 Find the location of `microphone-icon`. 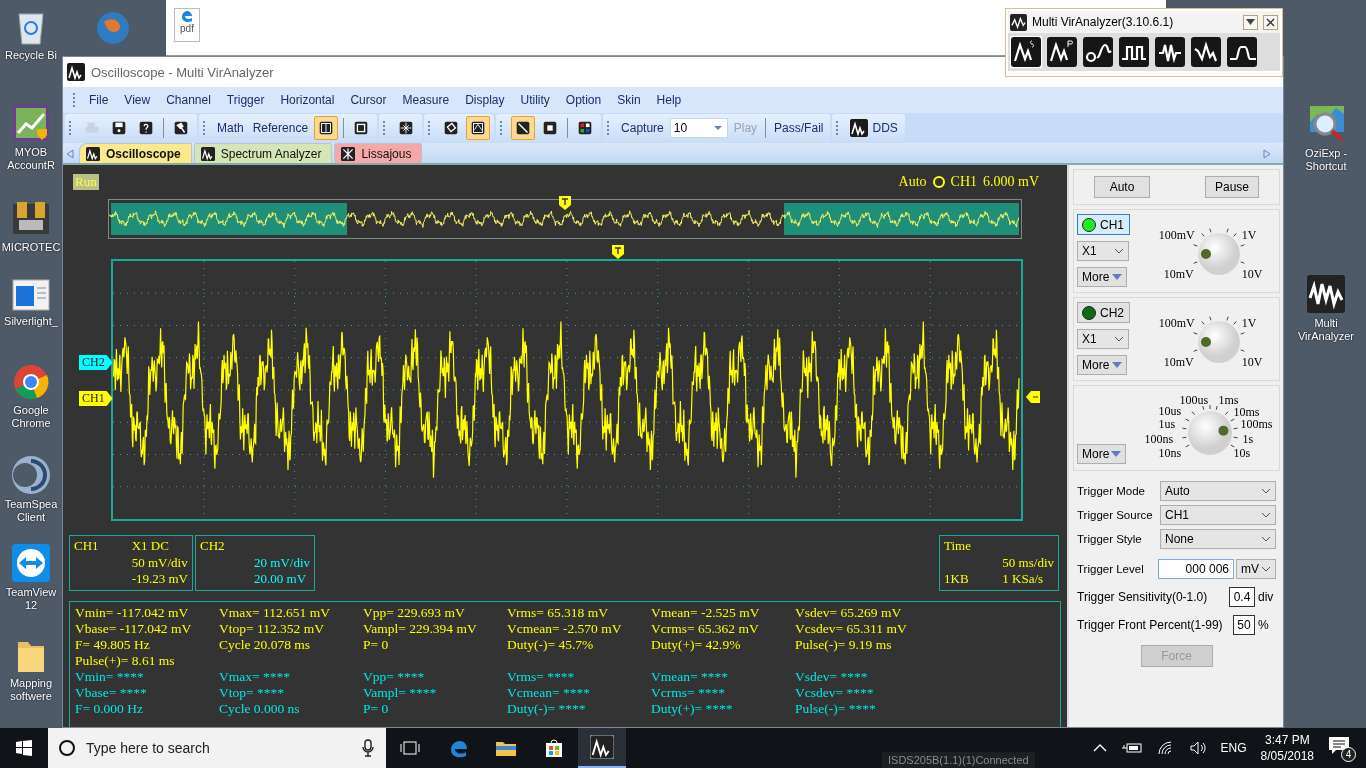

microphone-icon is located at coordinates (368, 748).